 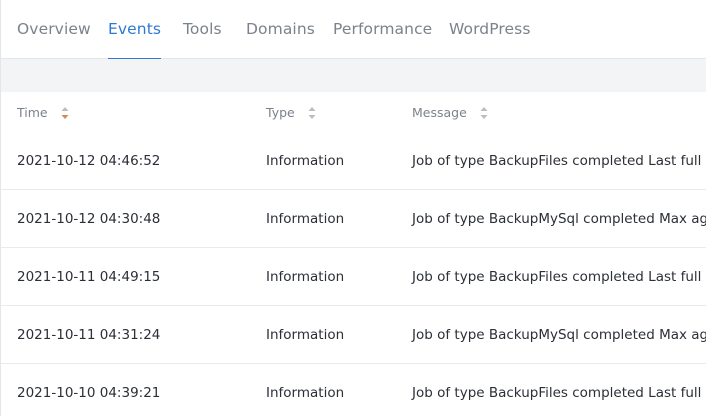 I want to click on column-header-type: Type, so click(x=291, y=113).